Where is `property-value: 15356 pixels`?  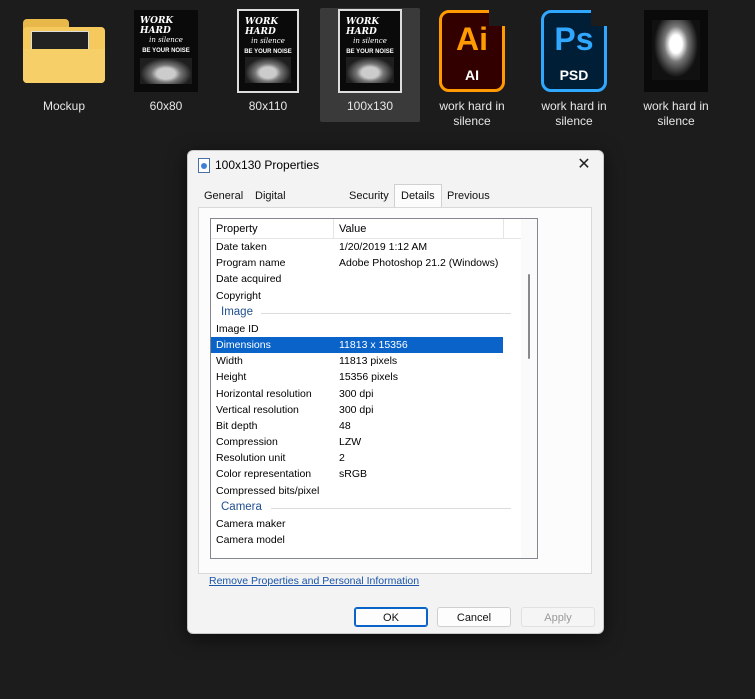
property-value: 15356 pixels is located at coordinates (368, 377).